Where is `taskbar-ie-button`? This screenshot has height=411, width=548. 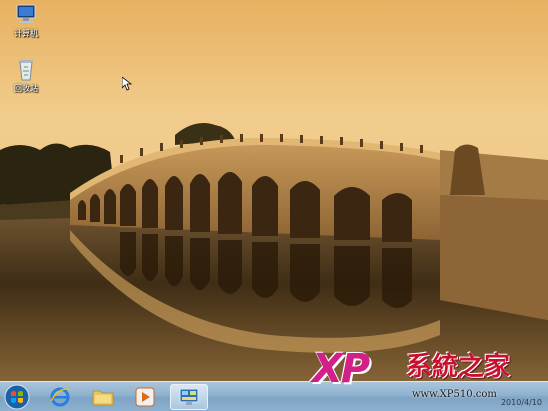
taskbar-ie-button is located at coordinates (60, 397).